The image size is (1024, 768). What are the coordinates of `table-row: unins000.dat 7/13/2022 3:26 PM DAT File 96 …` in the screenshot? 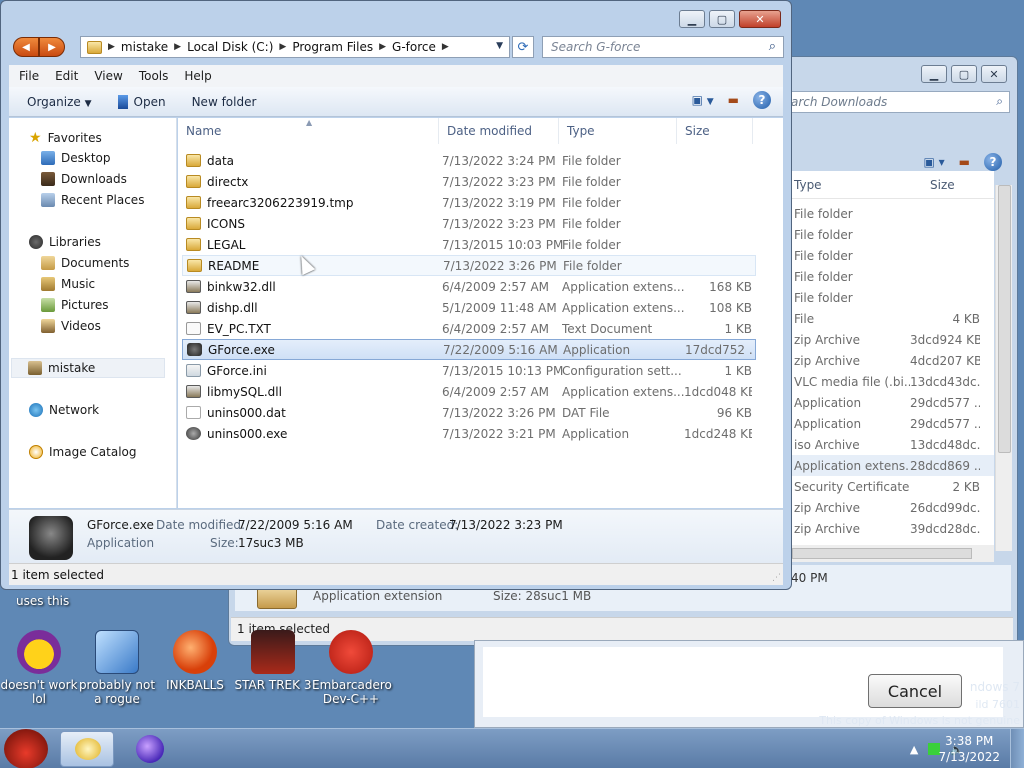 It's located at (469, 412).